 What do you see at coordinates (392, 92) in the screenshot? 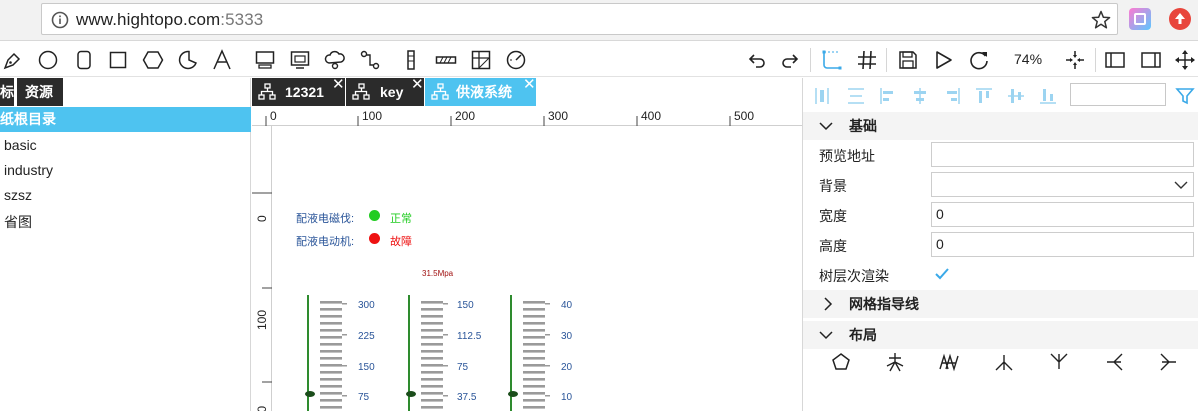
I see `doc-tab-label: key` at bounding box center [392, 92].